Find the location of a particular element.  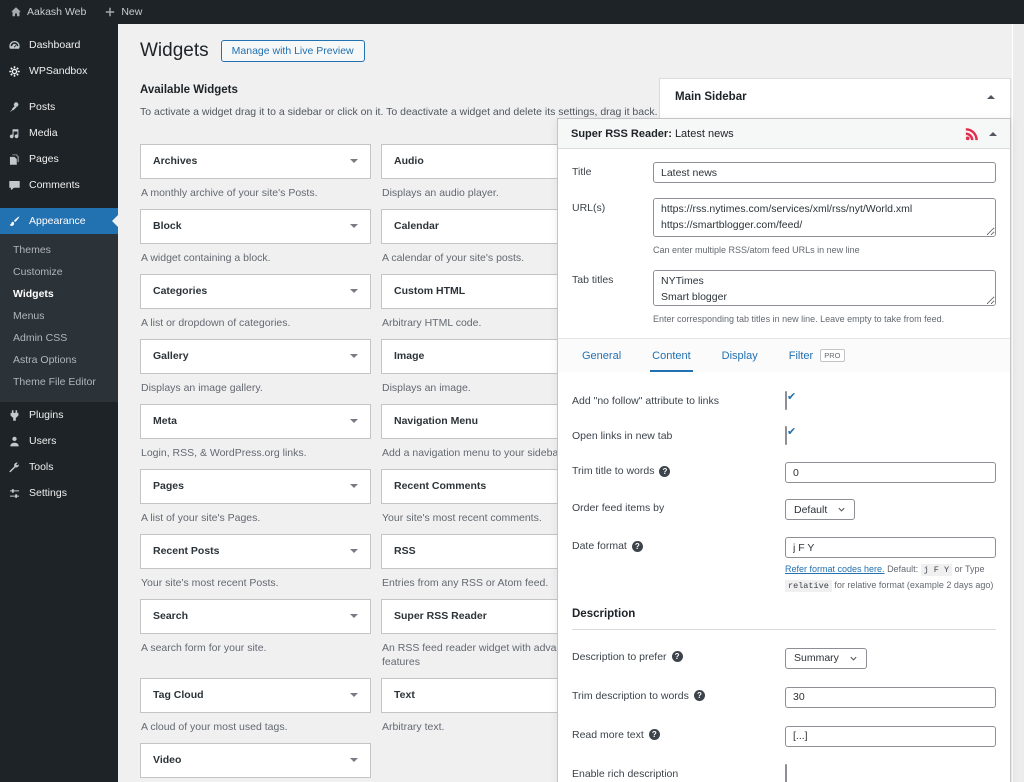

tab-titles-textarea is located at coordinates (824, 288).